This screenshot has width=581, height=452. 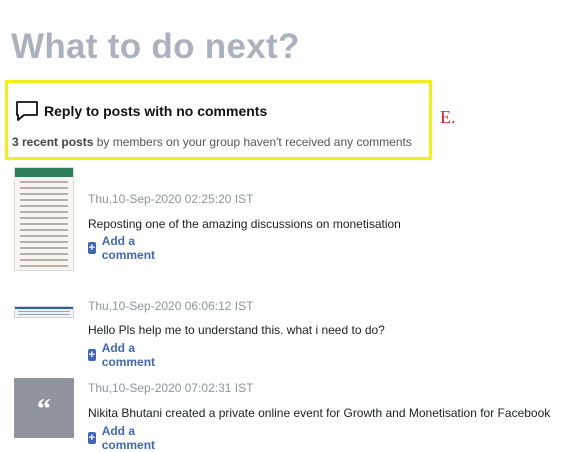 I want to click on post-timestamp: Thu,10-Sep-2020 06:06:12 IST, so click(x=171, y=306).